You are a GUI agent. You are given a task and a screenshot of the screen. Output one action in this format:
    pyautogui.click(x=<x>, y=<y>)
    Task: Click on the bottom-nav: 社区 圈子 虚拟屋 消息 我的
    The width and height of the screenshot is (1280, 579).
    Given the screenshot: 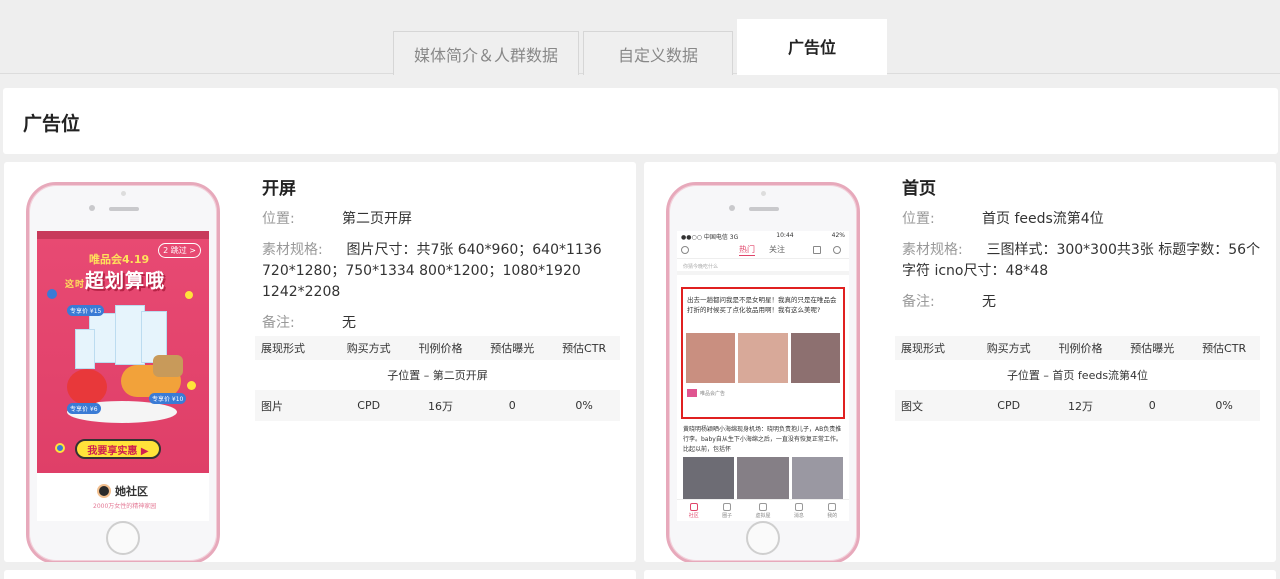 What is the action you would take?
    pyautogui.click(x=763, y=510)
    